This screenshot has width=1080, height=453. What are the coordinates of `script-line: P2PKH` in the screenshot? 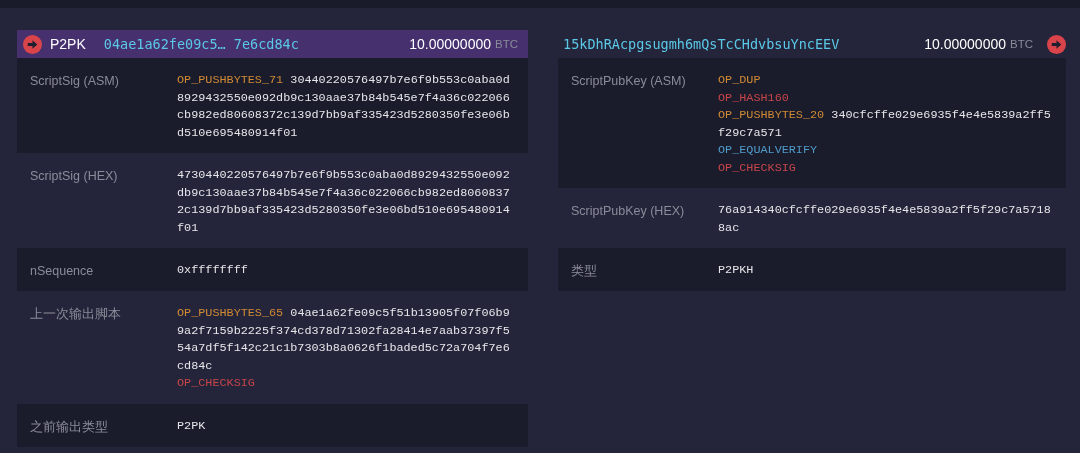 It's located at (736, 270).